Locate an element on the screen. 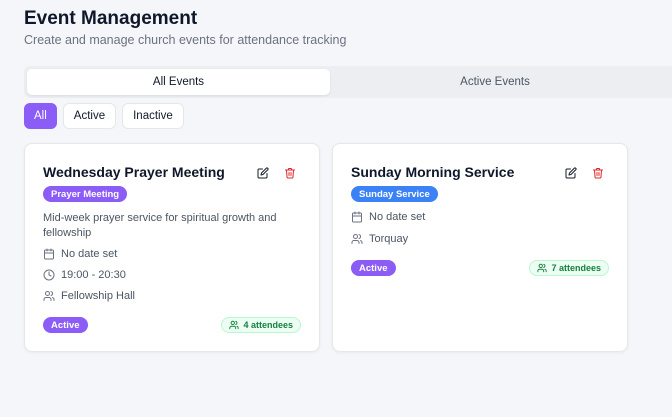 Image resolution: width=672 pixels, height=417 pixels. tab-active-events: Active Events is located at coordinates (495, 82).